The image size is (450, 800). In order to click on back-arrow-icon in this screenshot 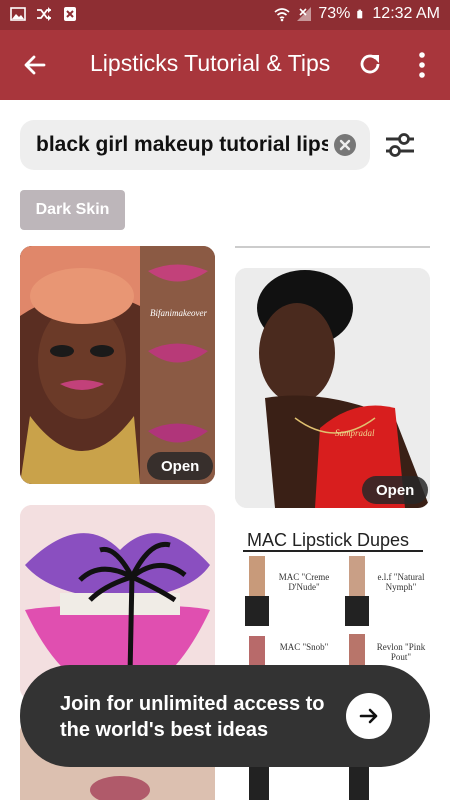, I will do `click(35, 65)`.